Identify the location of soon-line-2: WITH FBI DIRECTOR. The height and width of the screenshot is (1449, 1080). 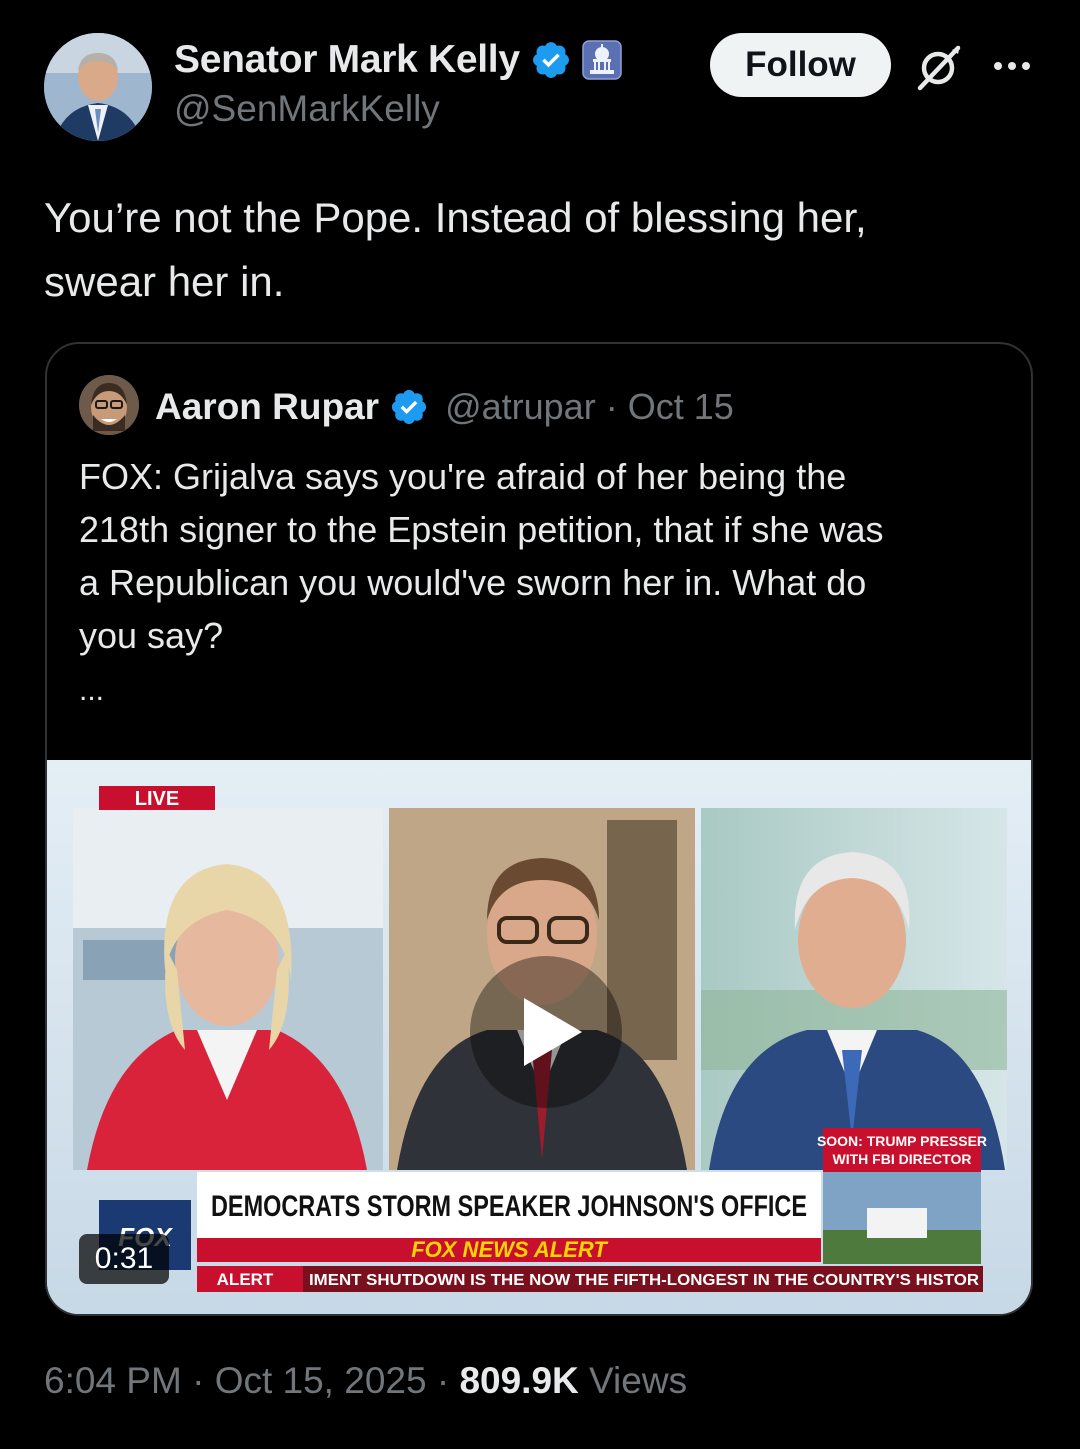
(902, 1159).